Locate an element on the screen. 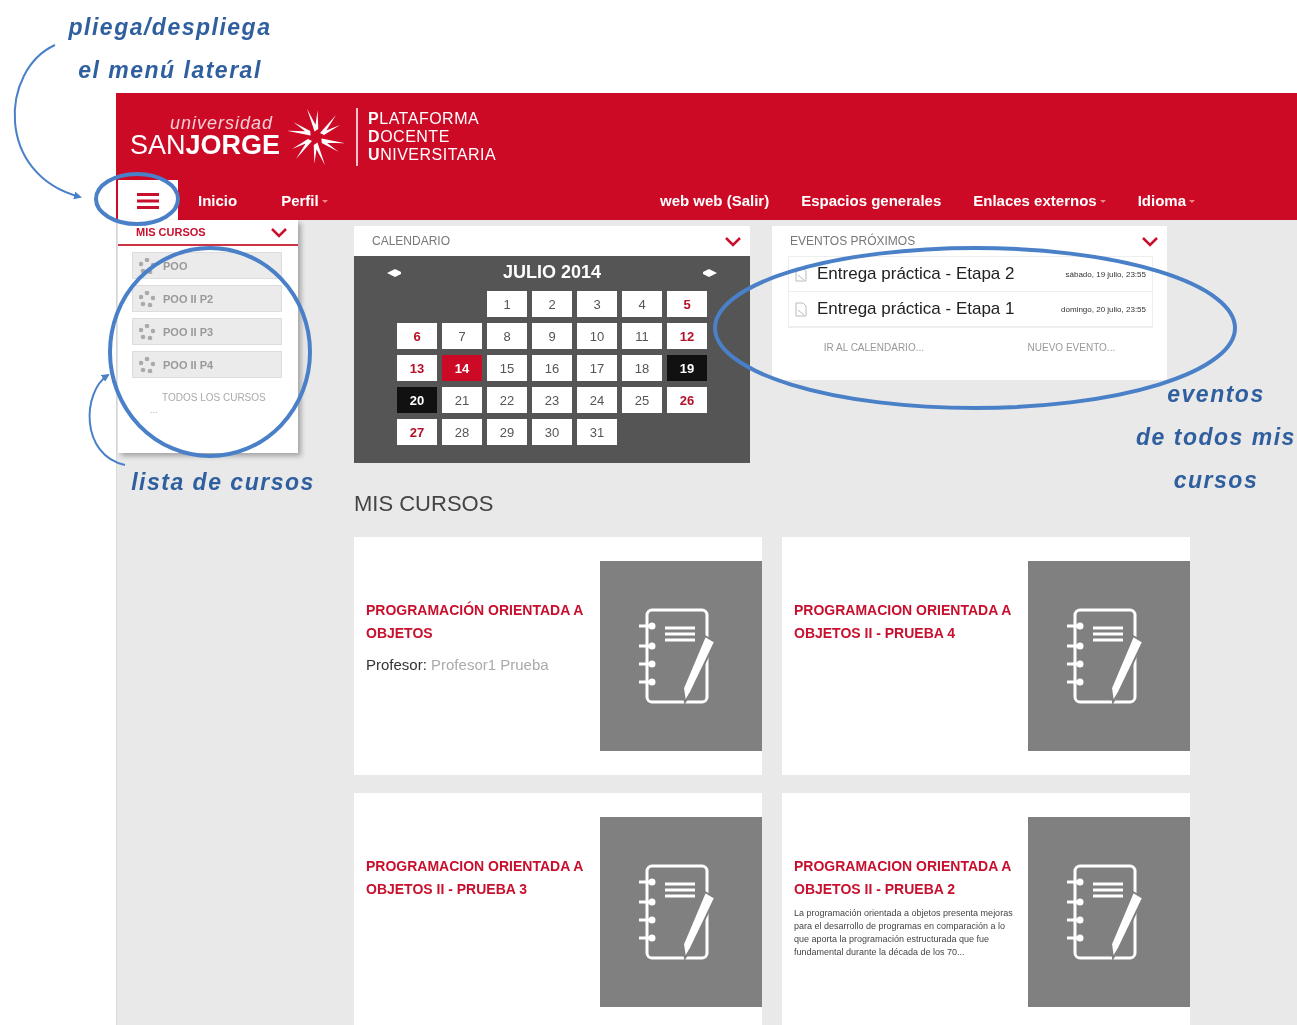 The width and height of the screenshot is (1297, 1025). annotation-text: eventos de todos mis cursos is located at coordinates (1216, 437).